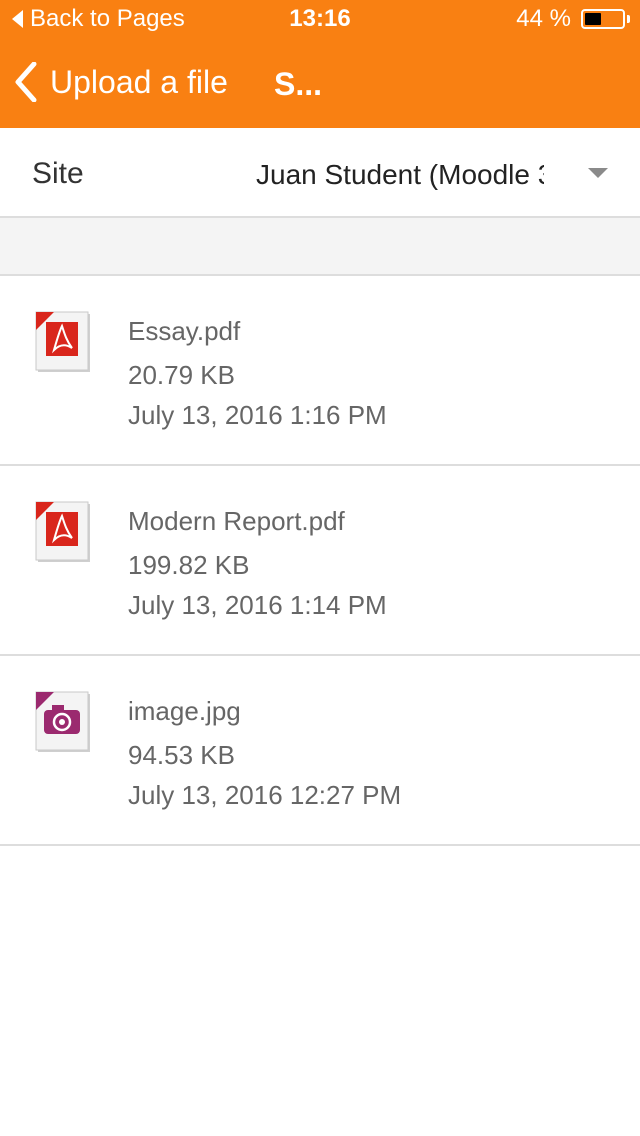 The width and height of the screenshot is (640, 1136). I want to click on site-selector-row: Site Juan Student (Moodle 3, so click(320, 173).